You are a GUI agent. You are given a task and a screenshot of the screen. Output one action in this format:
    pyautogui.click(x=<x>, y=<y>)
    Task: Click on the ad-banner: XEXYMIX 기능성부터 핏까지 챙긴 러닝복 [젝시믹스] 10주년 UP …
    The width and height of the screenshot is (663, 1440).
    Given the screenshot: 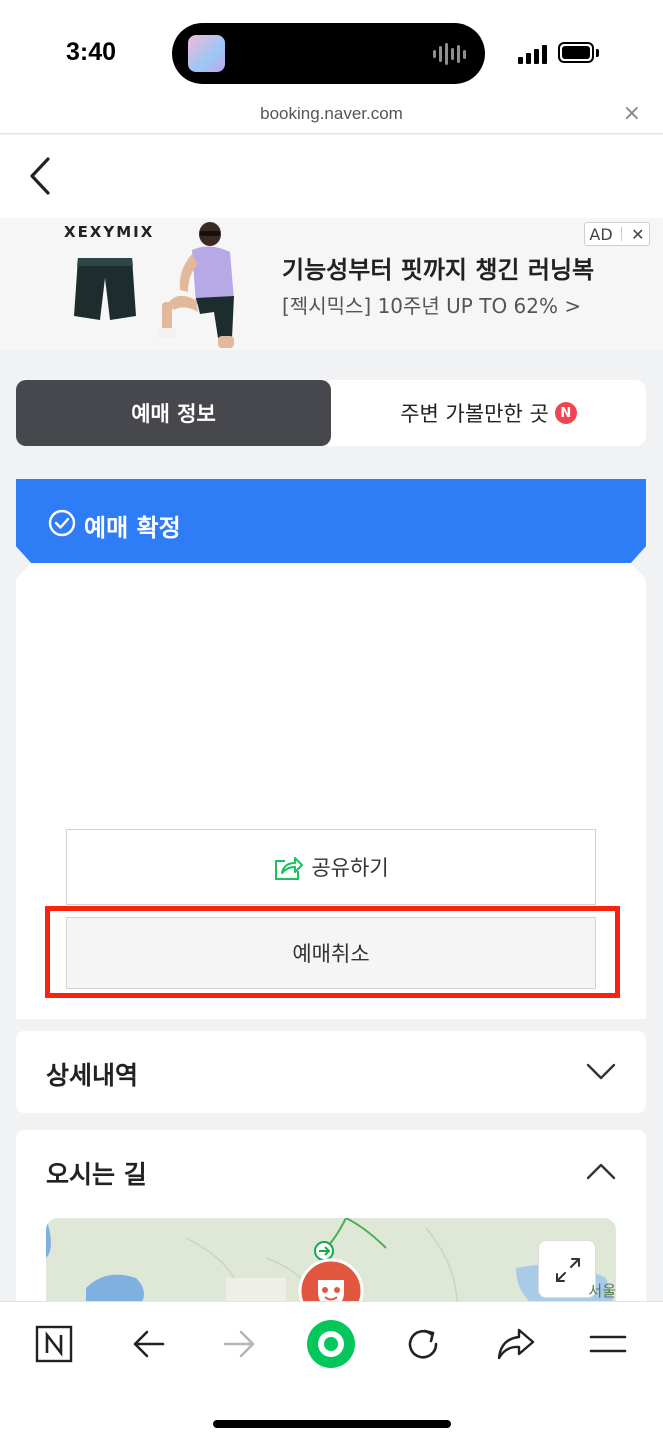 What is the action you would take?
    pyautogui.click(x=331, y=284)
    